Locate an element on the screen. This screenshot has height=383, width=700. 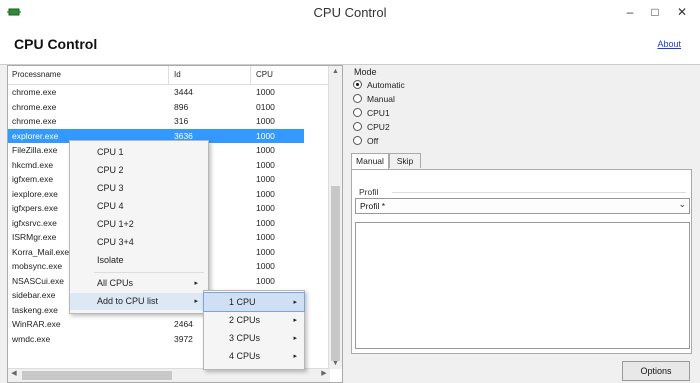
scroll-right-icon: ▶ is located at coordinates (324, 373).